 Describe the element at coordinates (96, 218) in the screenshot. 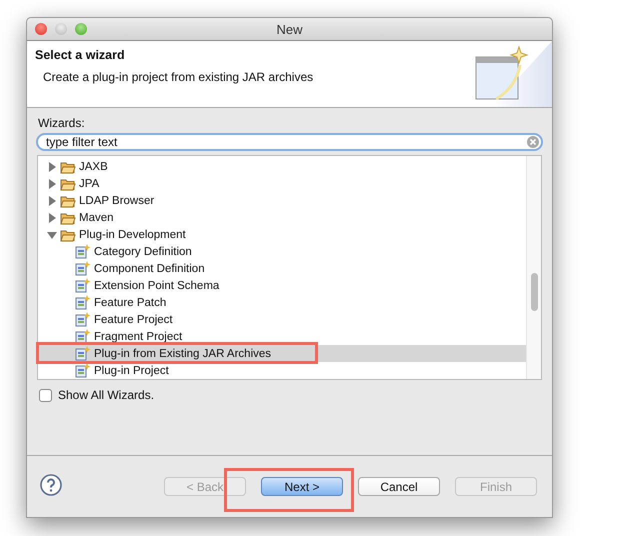

I see `tree-item-label: Maven` at that location.